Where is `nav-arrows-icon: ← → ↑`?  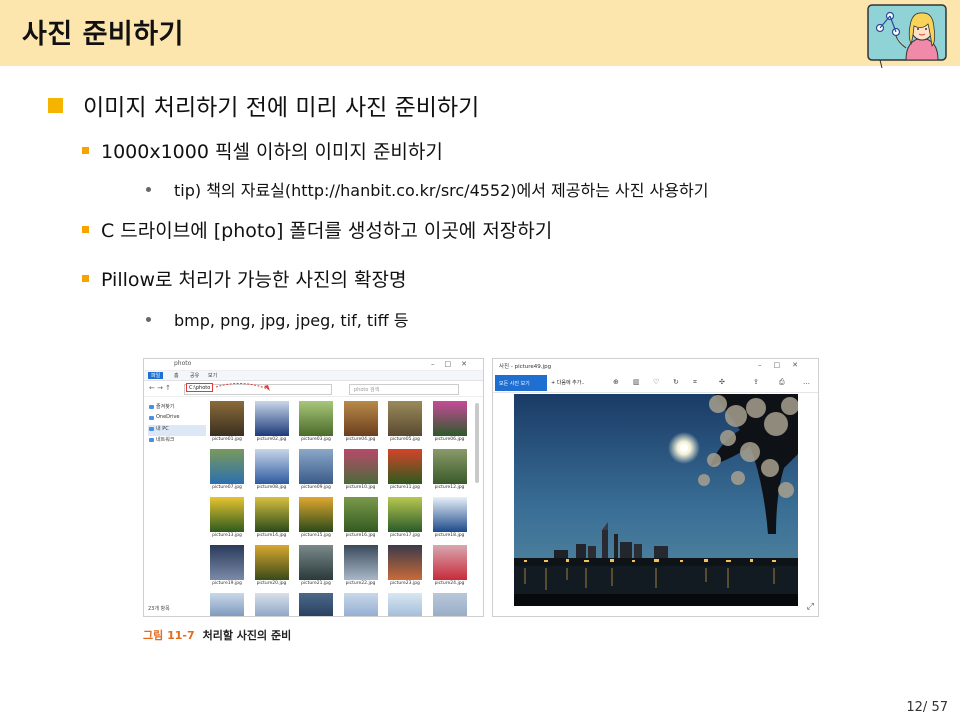
nav-arrows-icon: ← → ↑ is located at coordinates (160, 388).